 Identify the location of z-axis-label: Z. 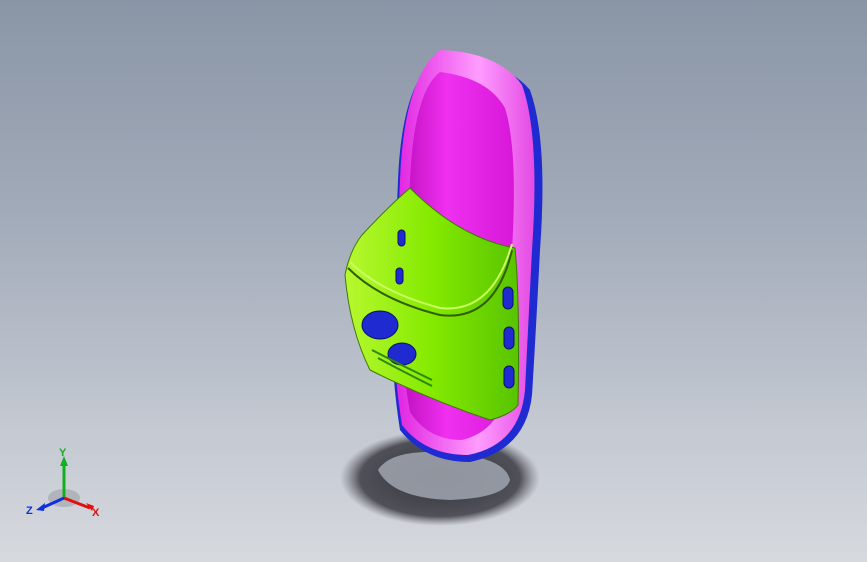
(29, 511).